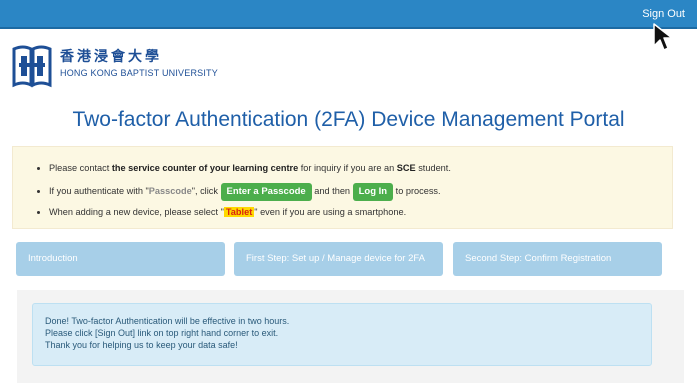 This screenshot has width=697, height=383. Describe the element at coordinates (348, 14) in the screenshot. I see `top-bar: Sign Out` at that location.